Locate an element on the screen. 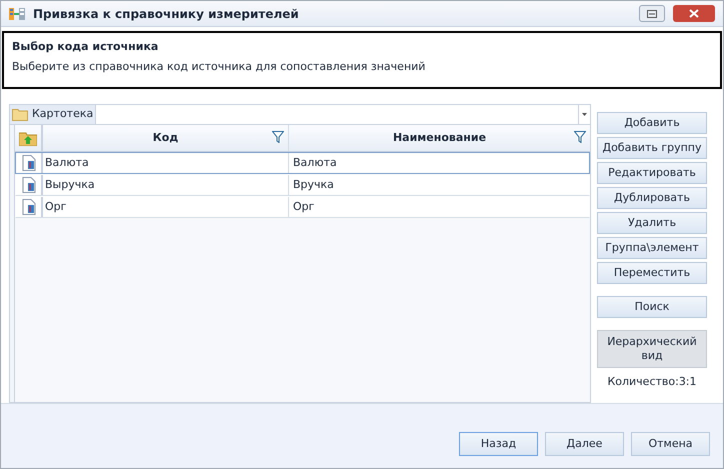  table-row: Выручка Вручка is located at coordinates (302, 185).